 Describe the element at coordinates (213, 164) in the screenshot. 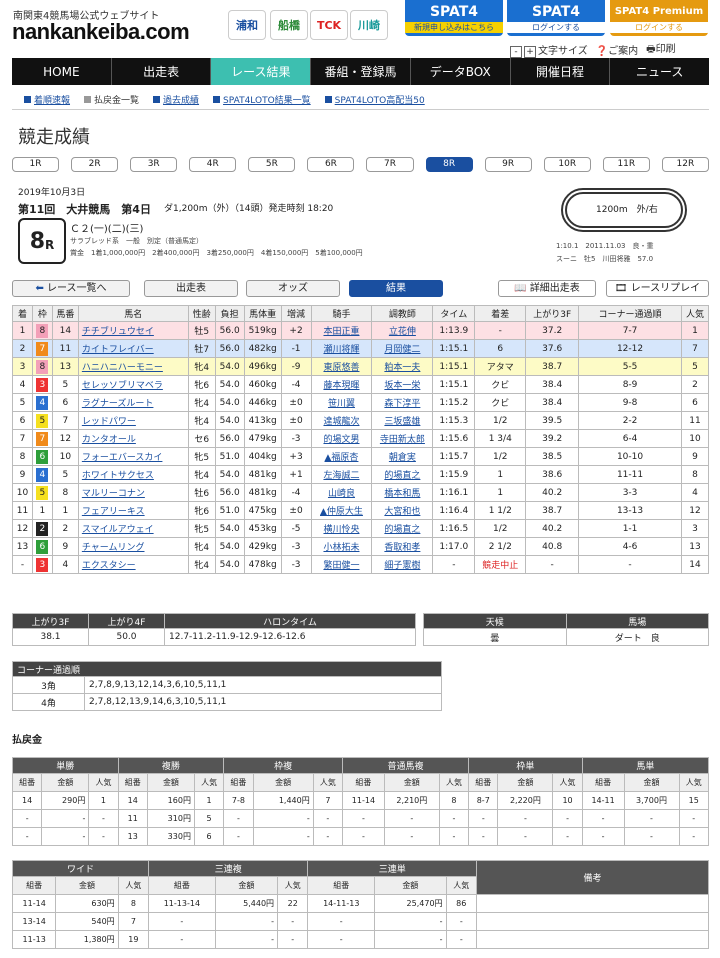

I see `race-tab: 4R` at that location.